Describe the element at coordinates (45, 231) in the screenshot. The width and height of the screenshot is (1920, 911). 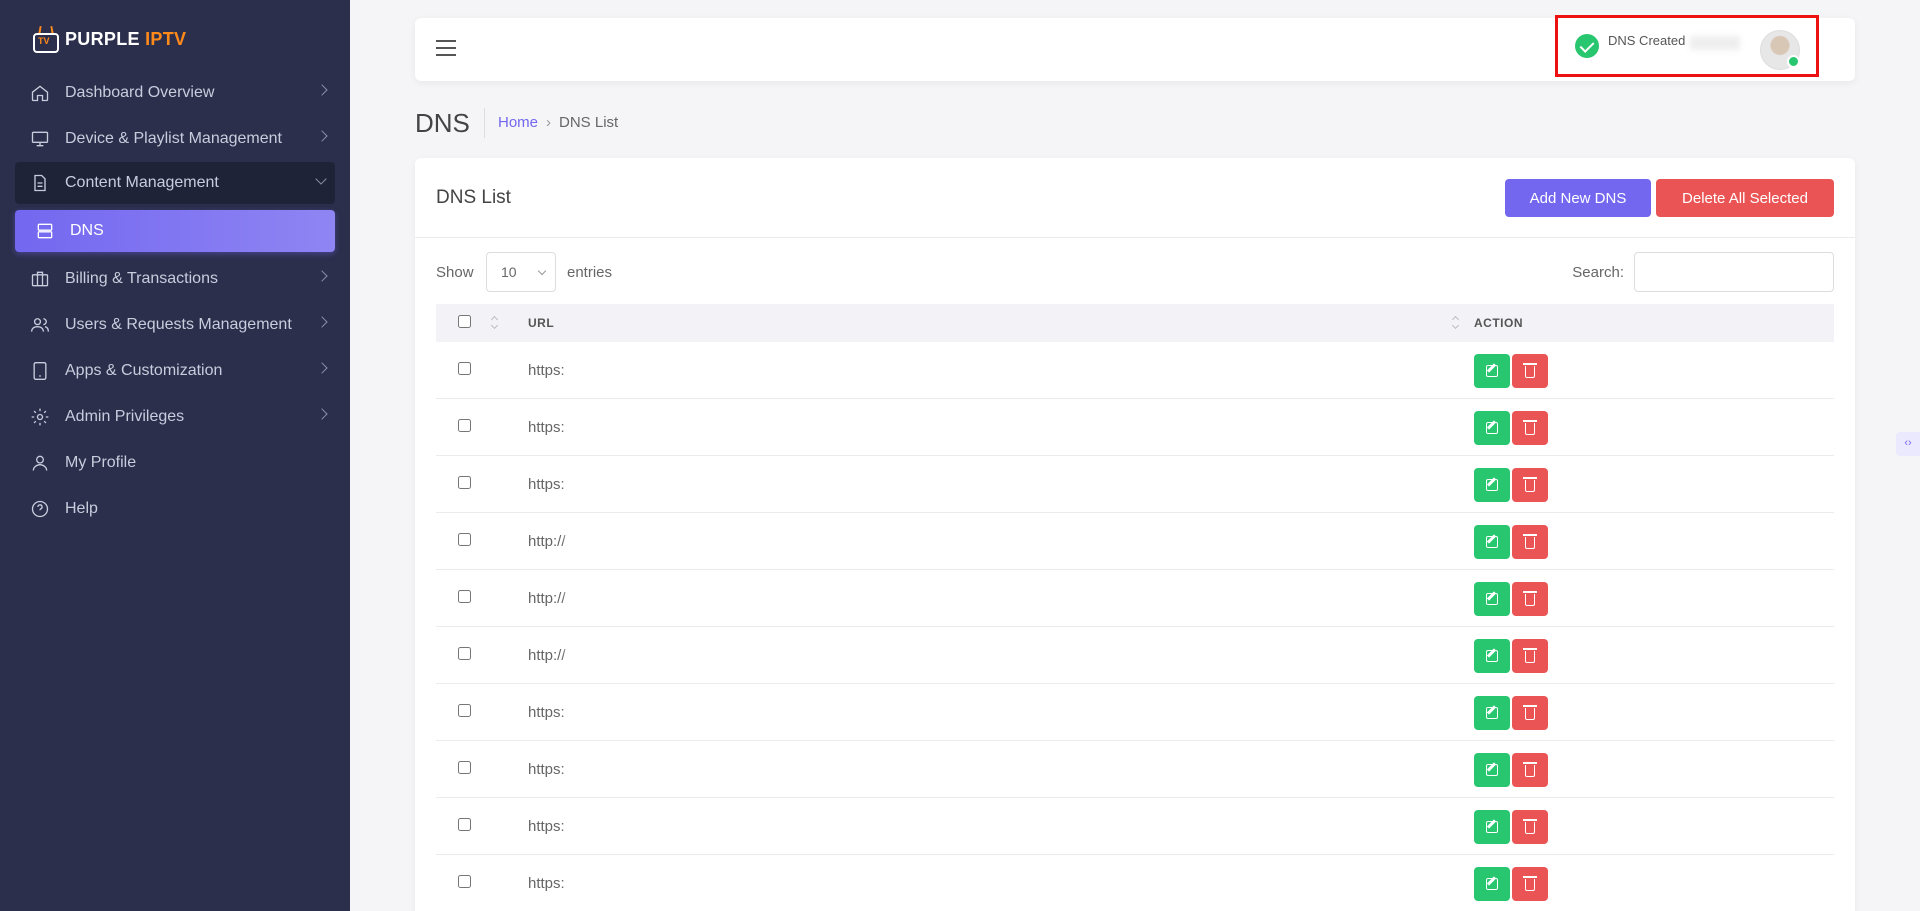
I see `server-icon` at that location.